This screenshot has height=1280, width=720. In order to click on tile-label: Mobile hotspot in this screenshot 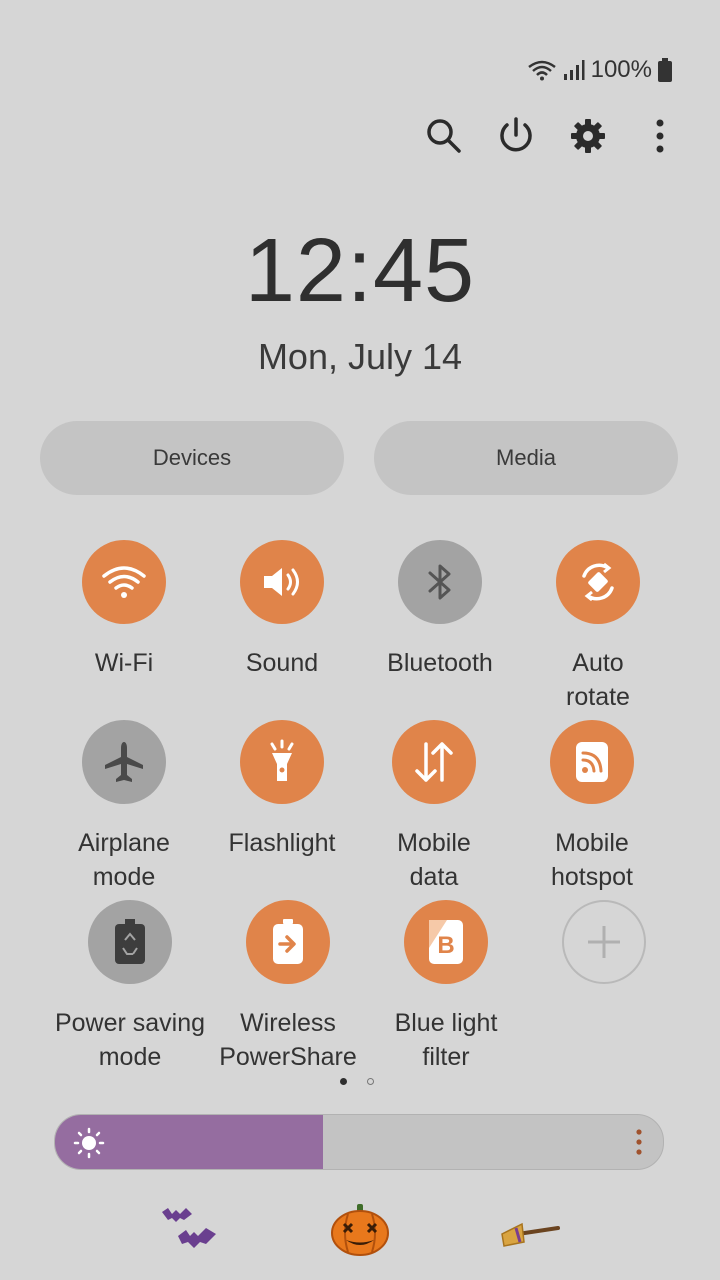, I will do `click(591, 860)`.